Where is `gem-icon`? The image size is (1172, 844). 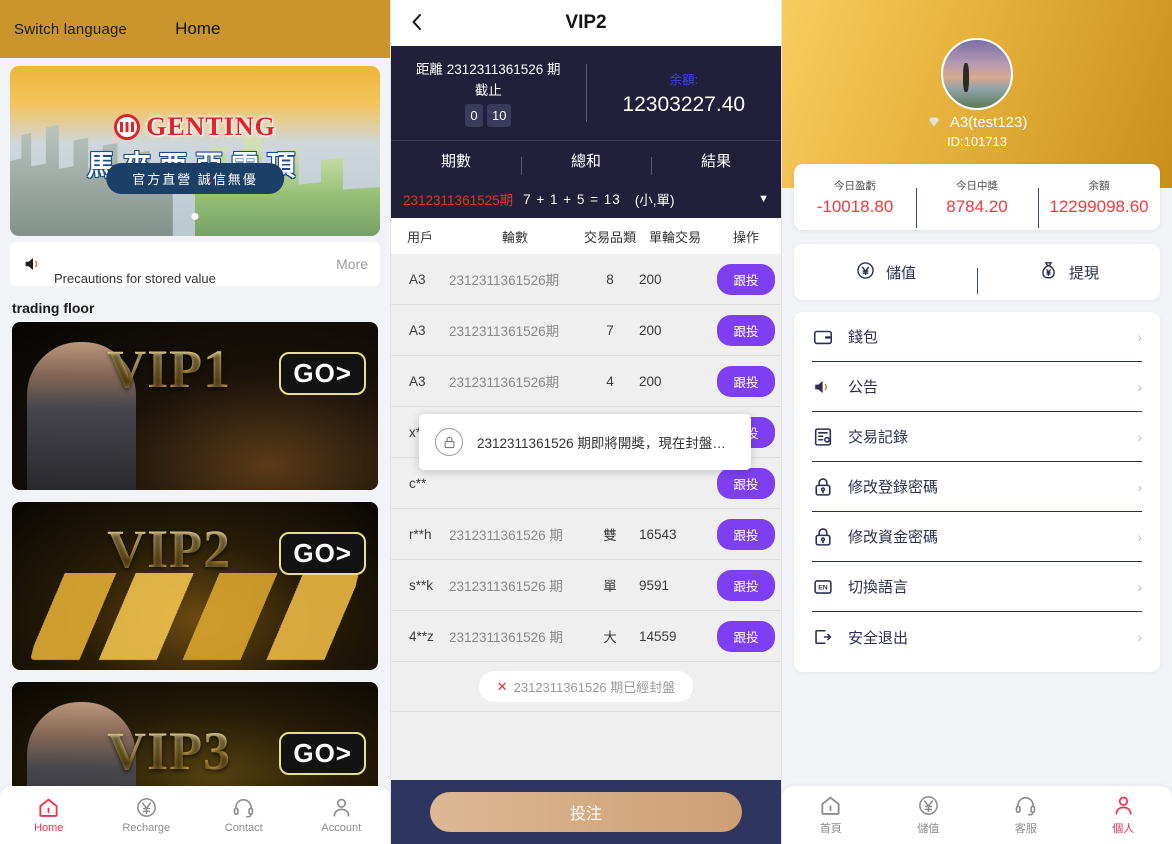
gem-icon is located at coordinates (936, 122).